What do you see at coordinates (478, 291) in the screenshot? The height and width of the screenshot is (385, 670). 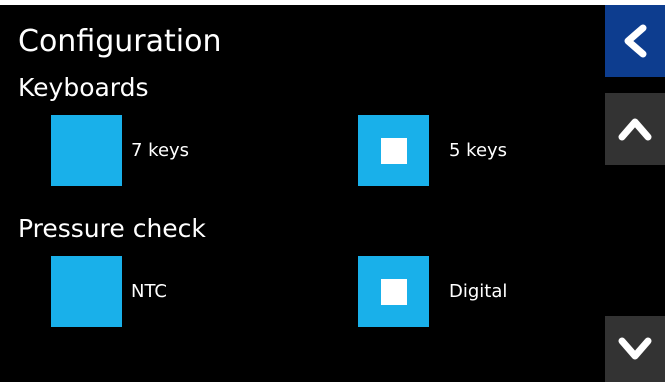 I see `option-label: Digital` at bounding box center [478, 291].